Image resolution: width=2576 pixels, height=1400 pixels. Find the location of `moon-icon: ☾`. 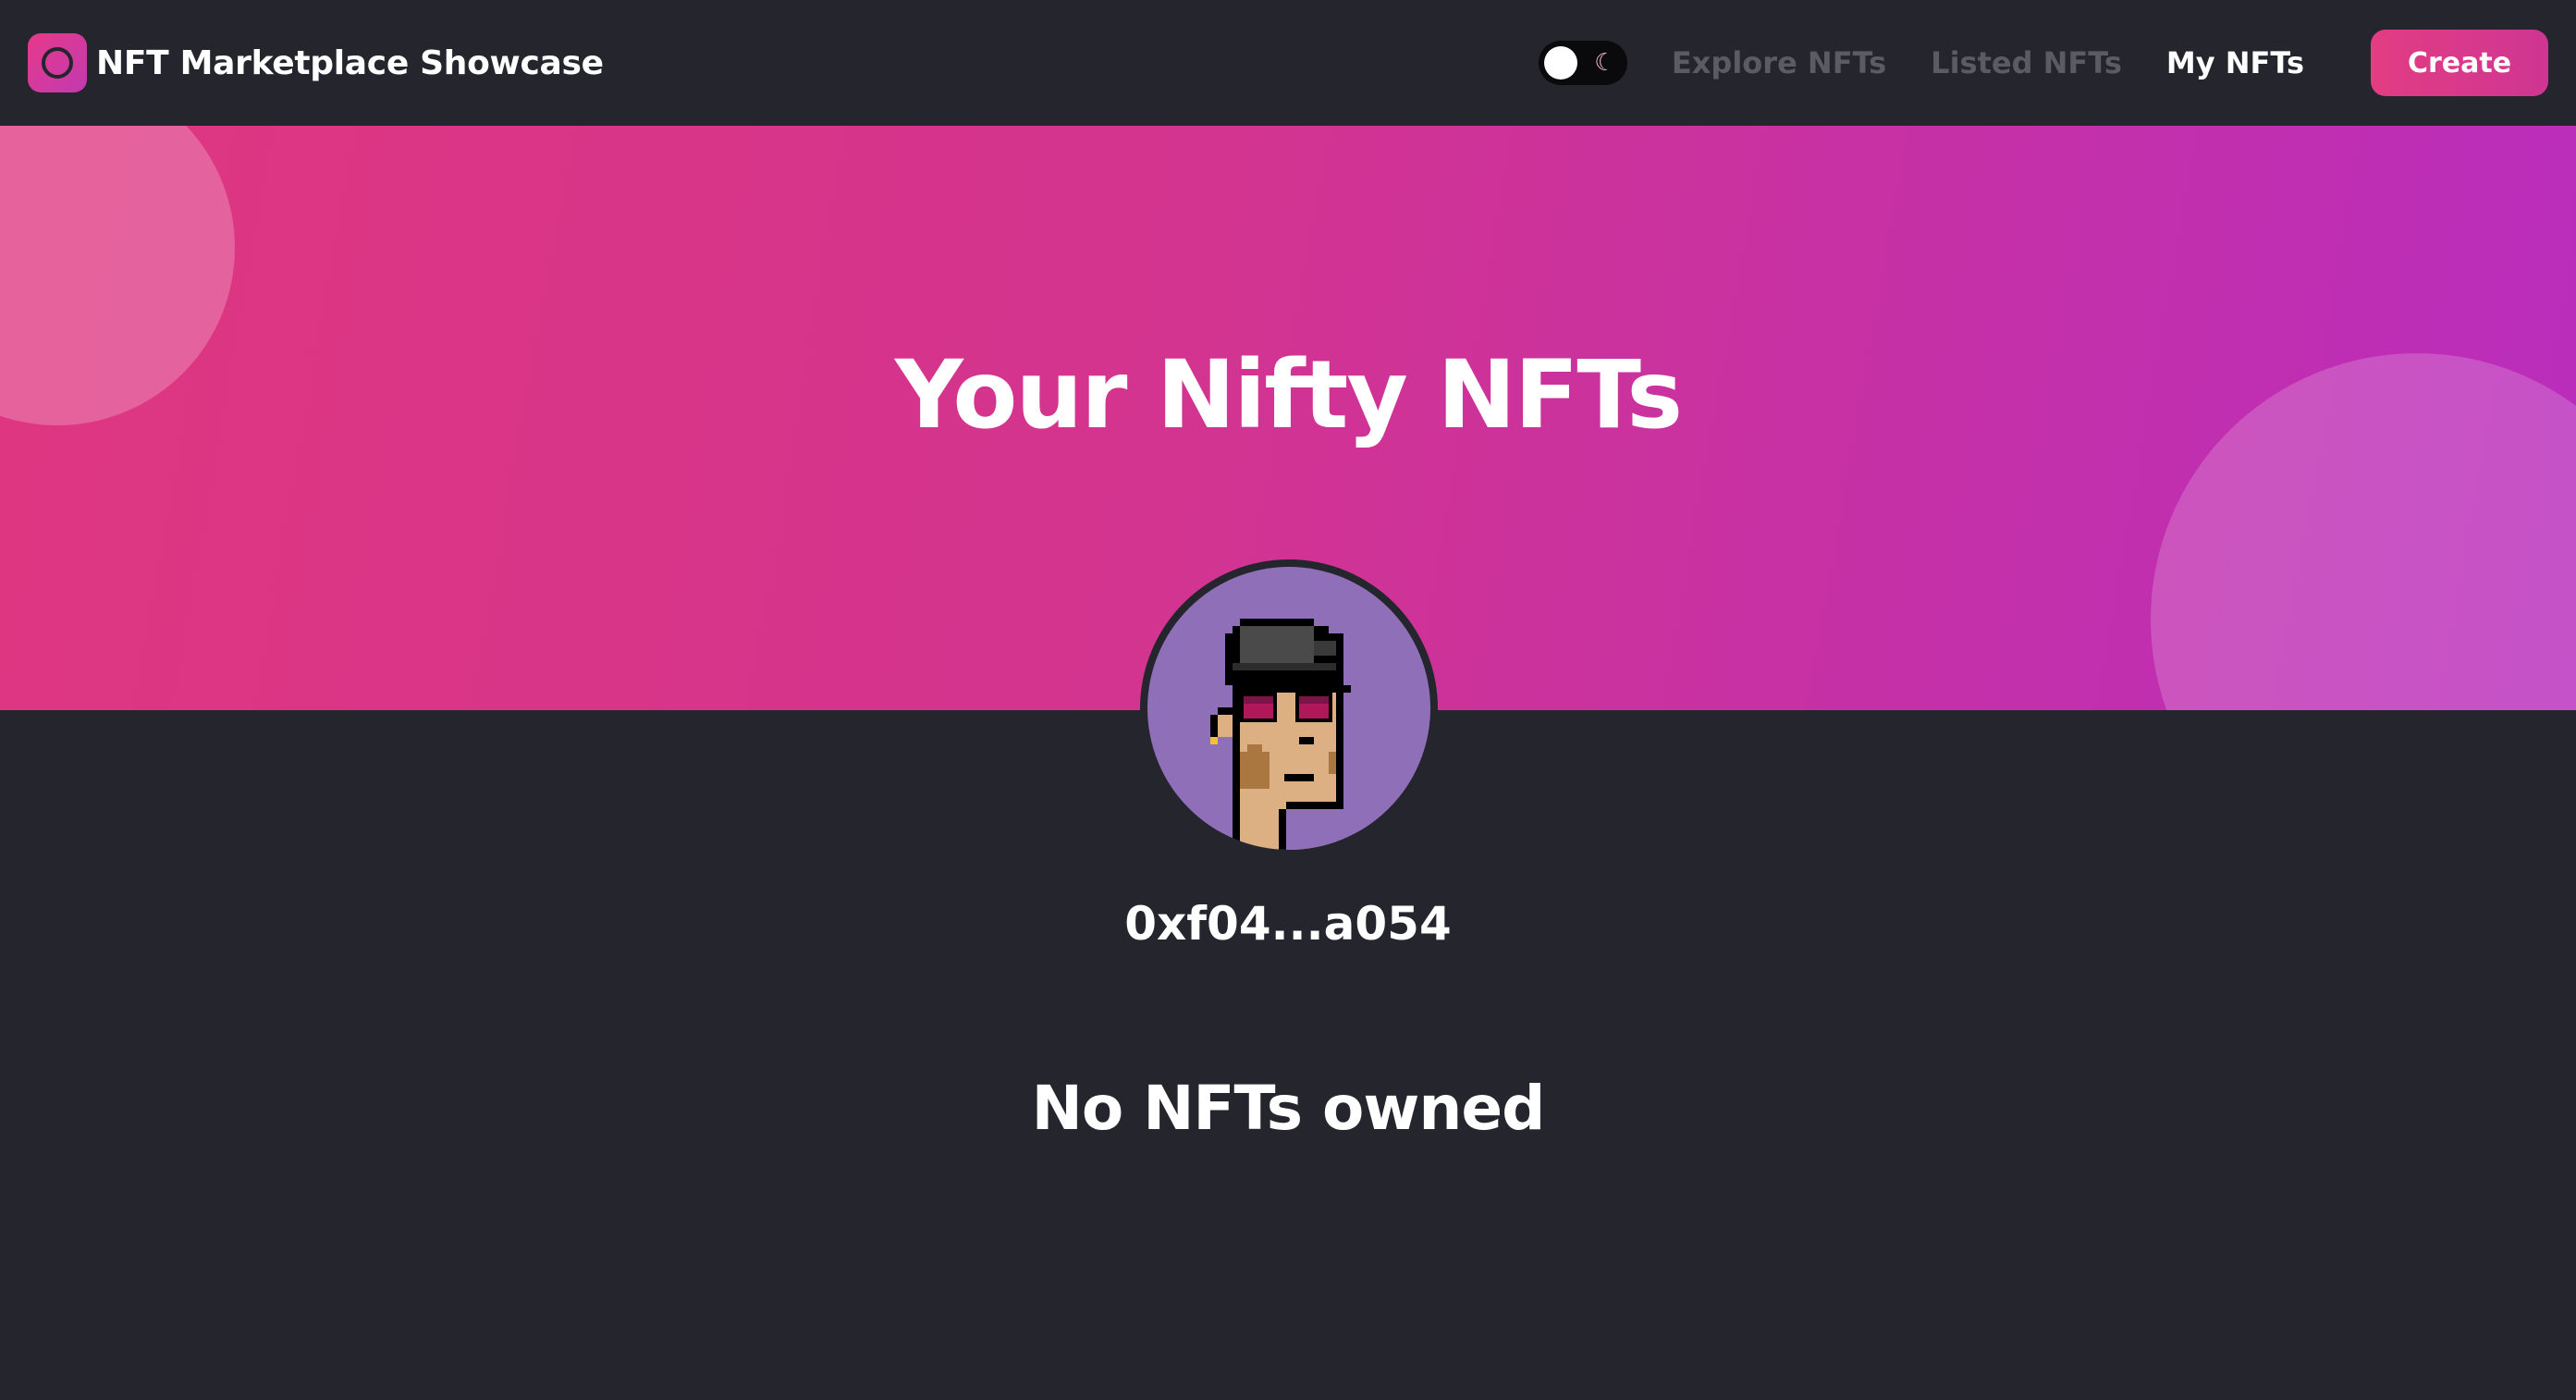

moon-icon: ☾ is located at coordinates (1605, 63).